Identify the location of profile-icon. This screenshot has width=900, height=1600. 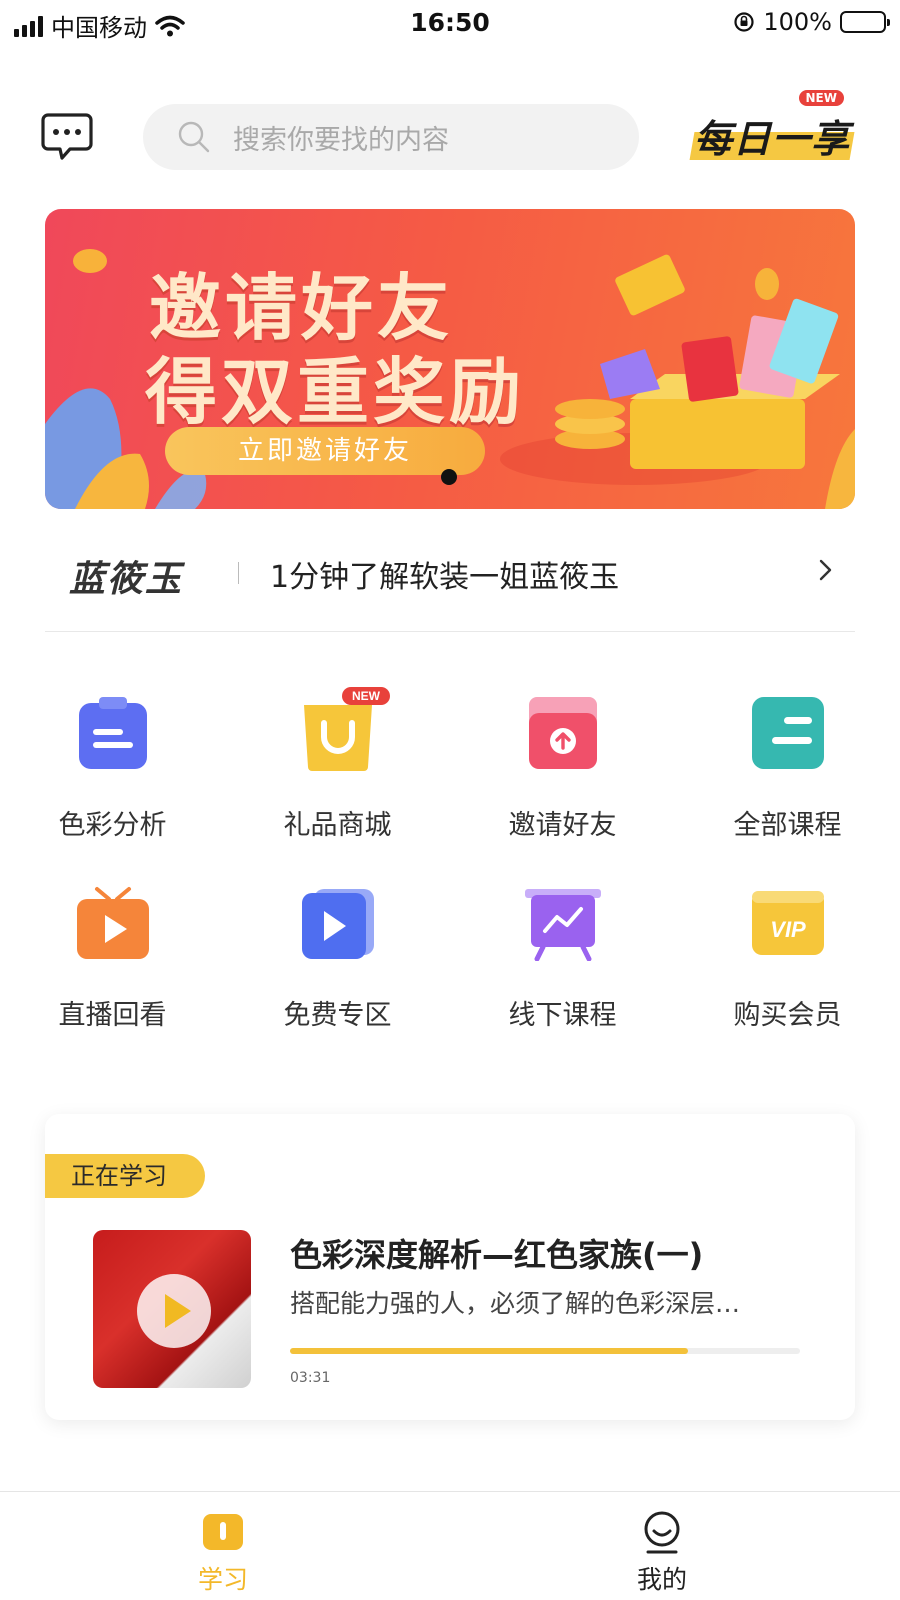
(662, 1532).